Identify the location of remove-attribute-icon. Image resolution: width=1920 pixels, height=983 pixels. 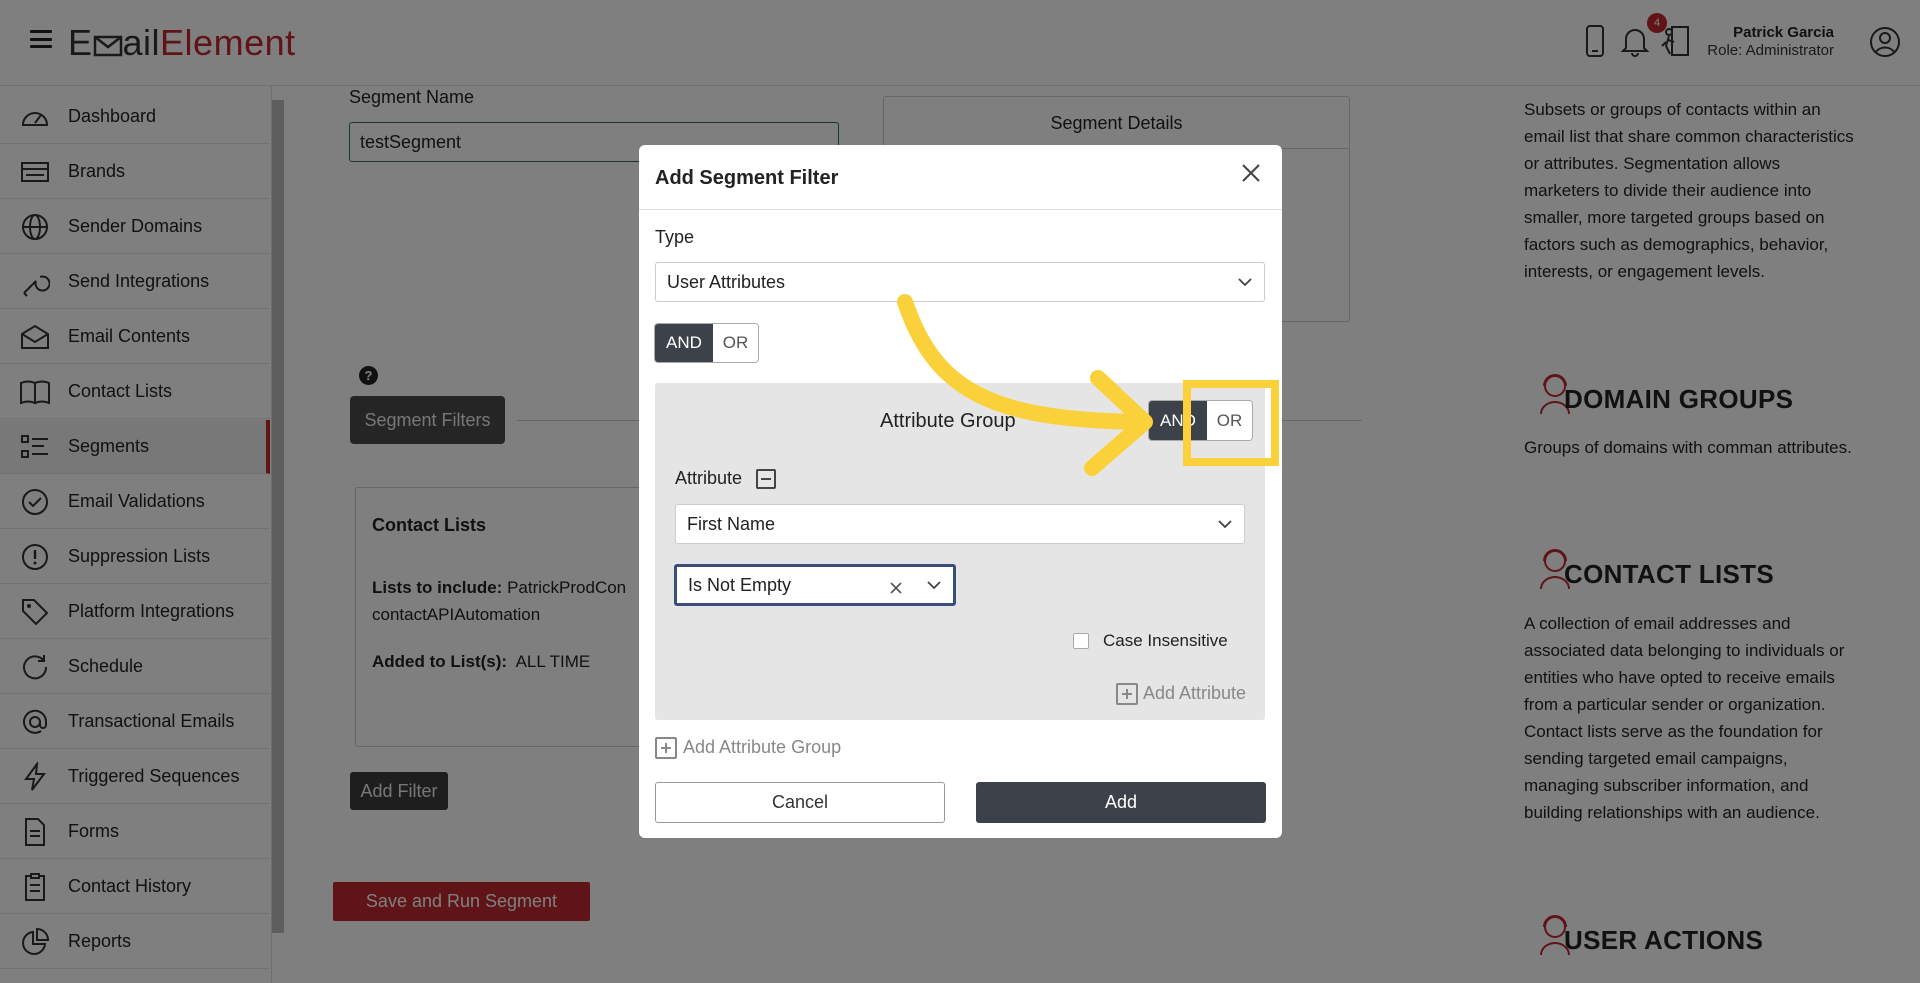
(766, 479).